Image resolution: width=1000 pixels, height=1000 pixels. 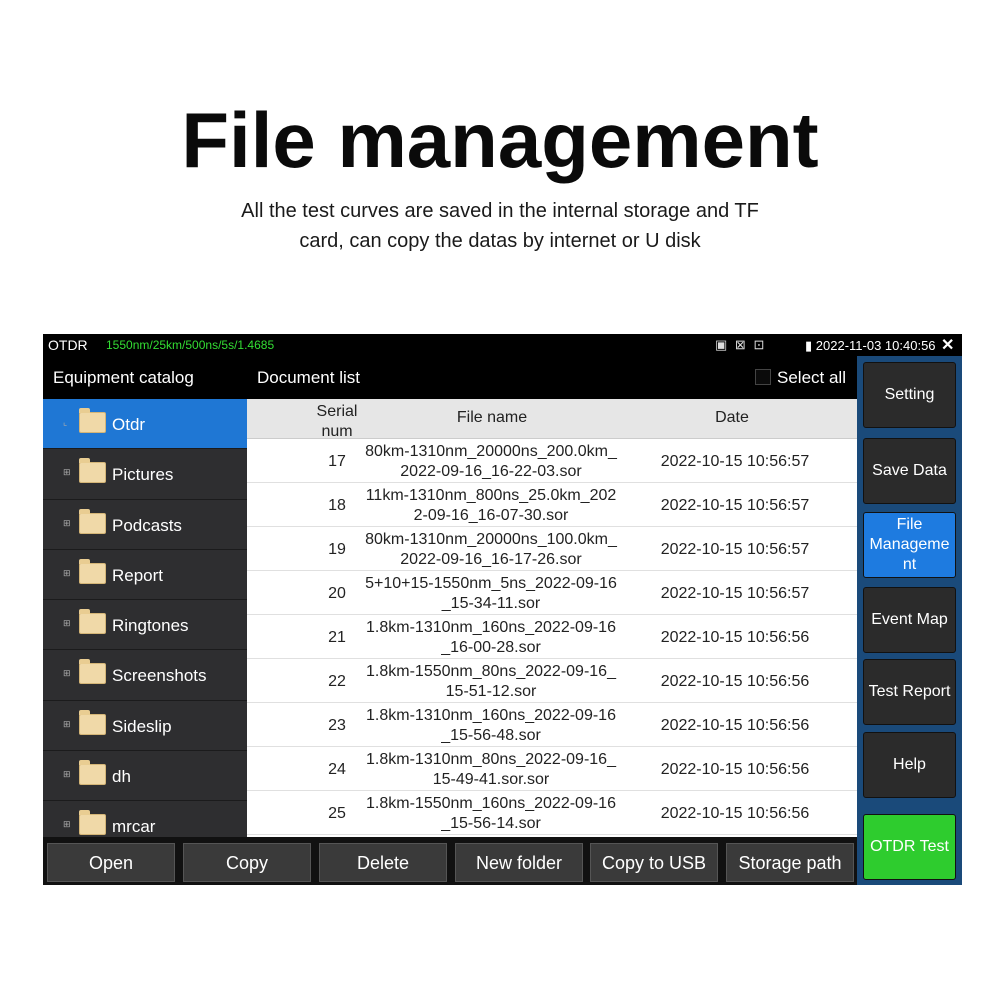 I want to click on folder-label: Ringtones, so click(x=150, y=626).